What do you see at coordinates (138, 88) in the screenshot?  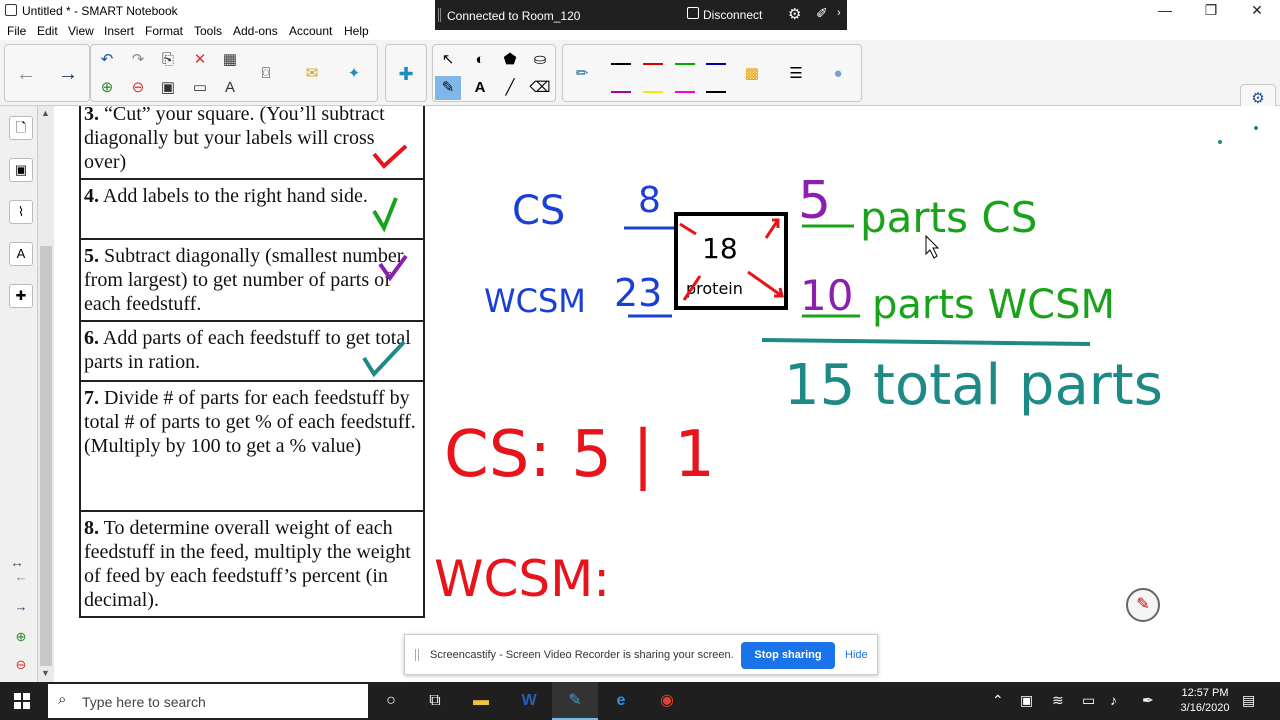 I see `delete-page-icon: ⊖` at bounding box center [138, 88].